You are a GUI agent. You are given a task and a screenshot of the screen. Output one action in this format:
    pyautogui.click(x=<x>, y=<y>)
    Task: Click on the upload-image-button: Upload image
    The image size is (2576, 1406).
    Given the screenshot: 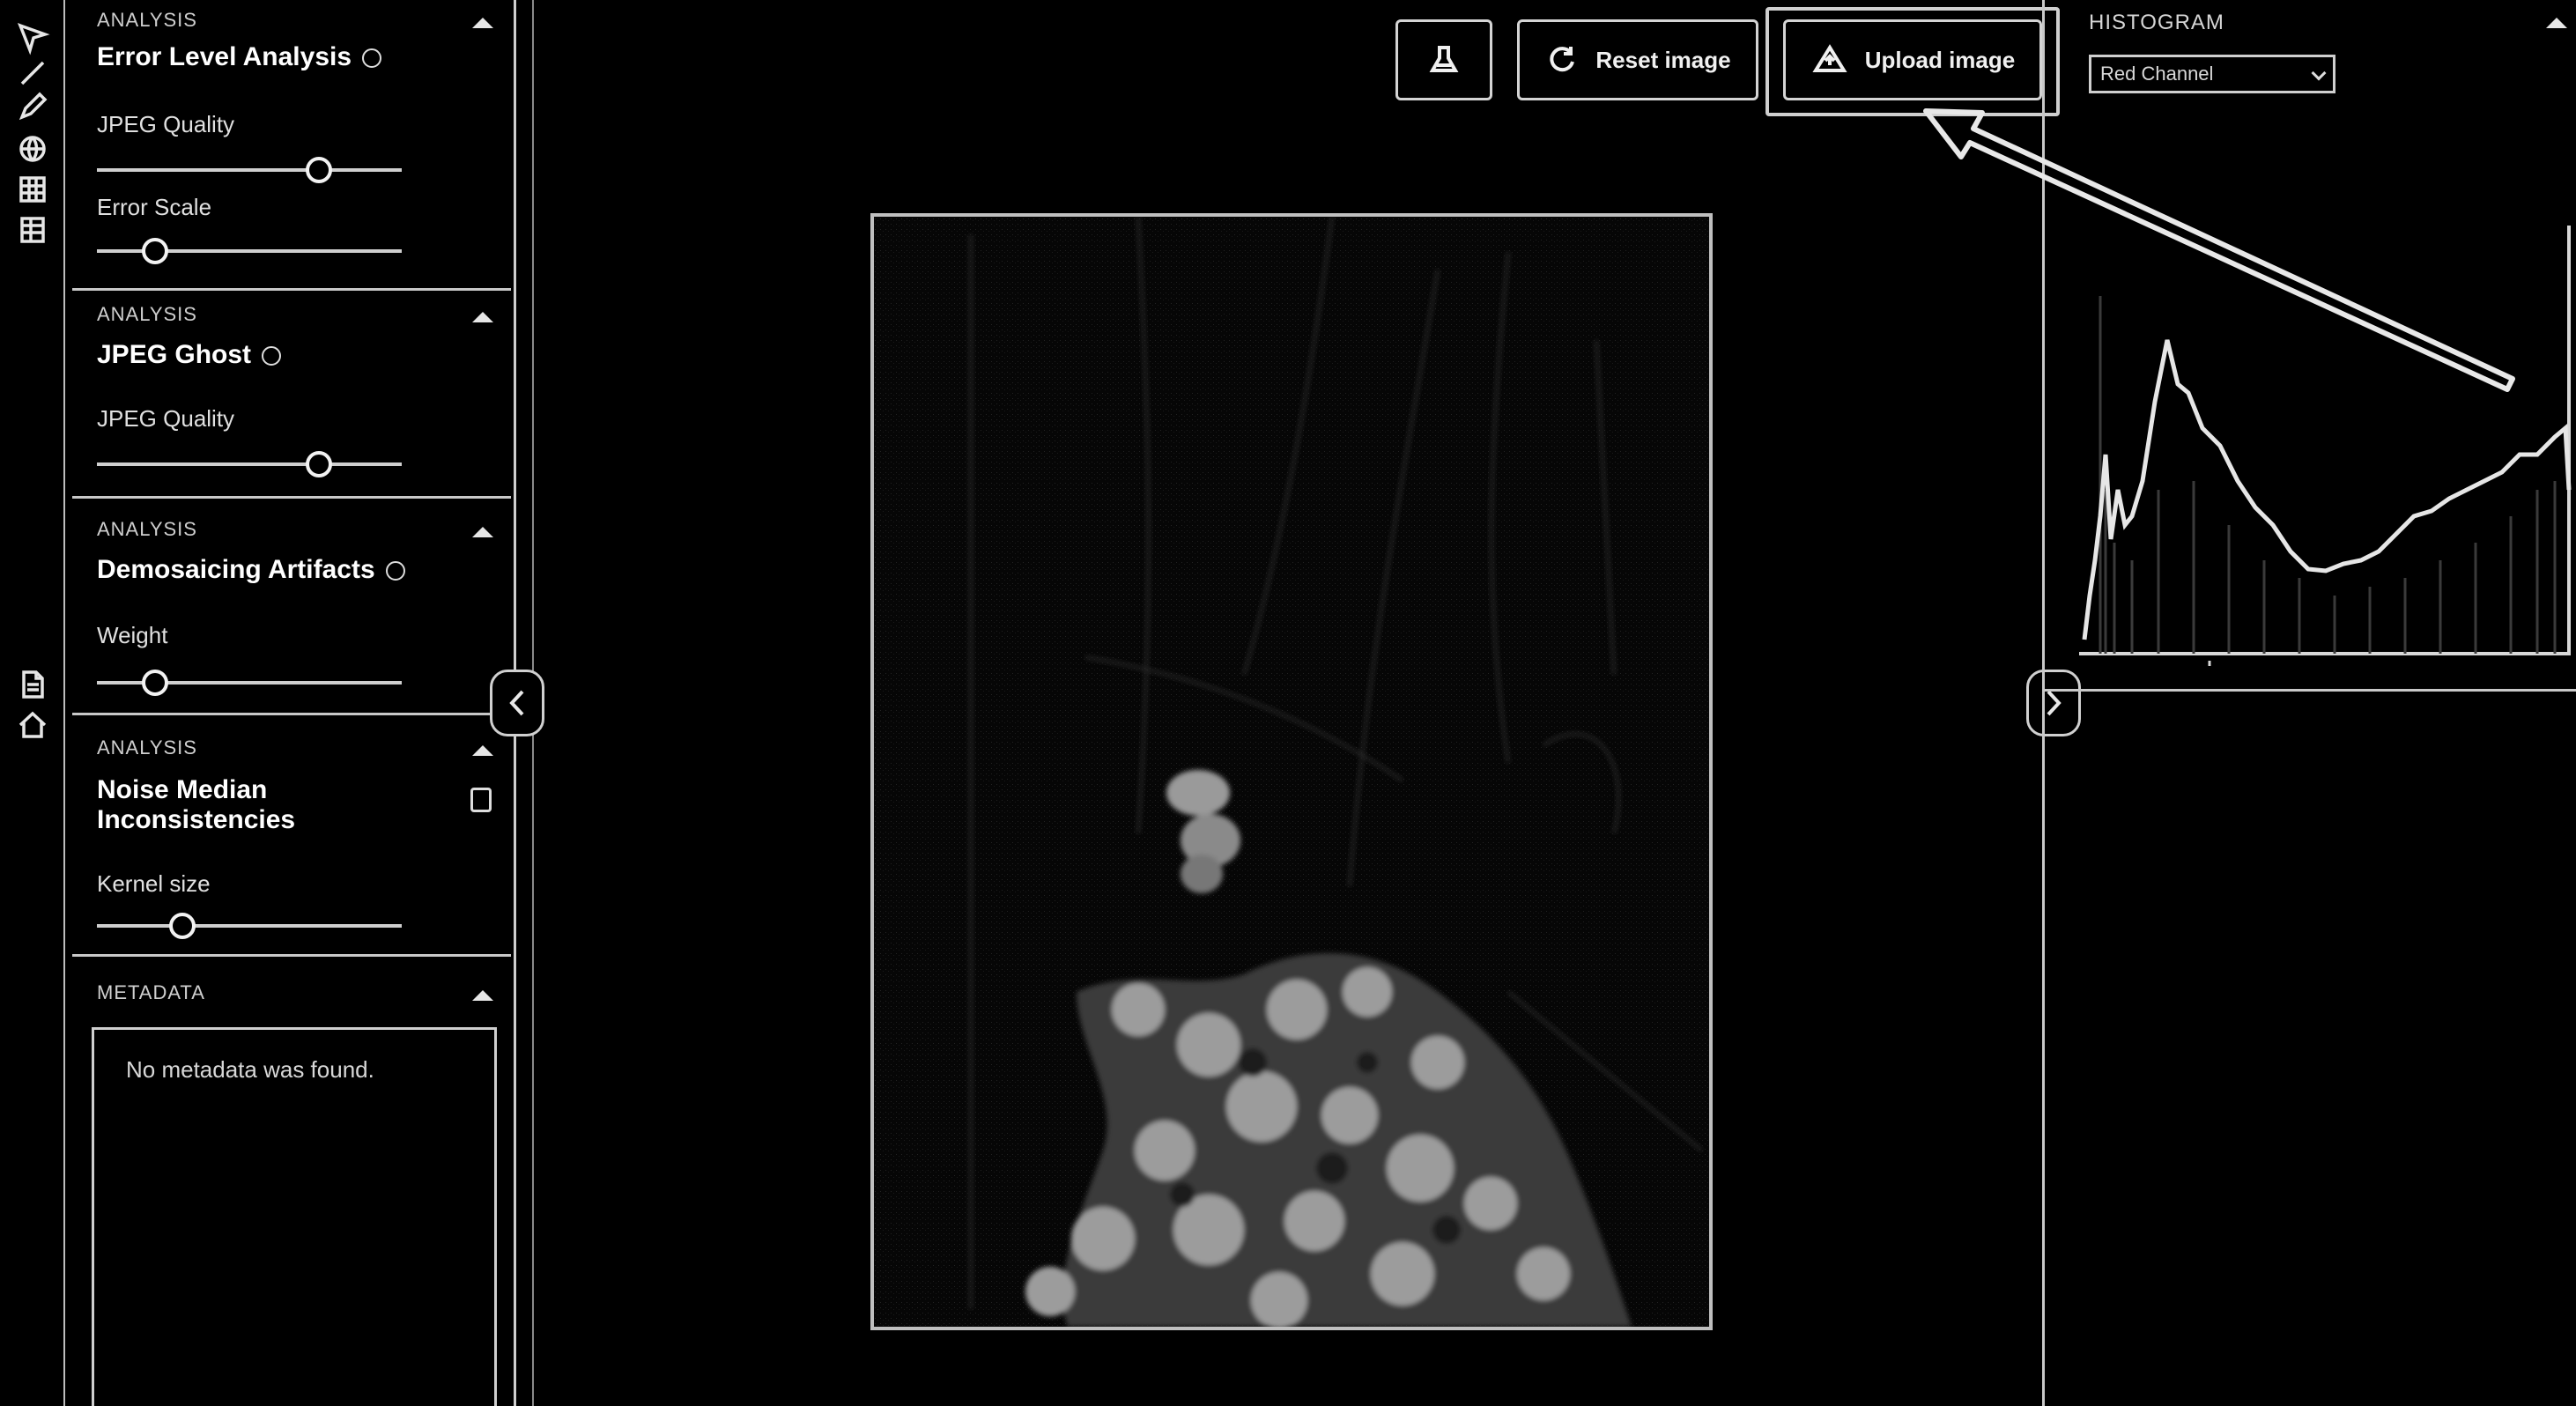 What is the action you would take?
    pyautogui.click(x=1913, y=59)
    